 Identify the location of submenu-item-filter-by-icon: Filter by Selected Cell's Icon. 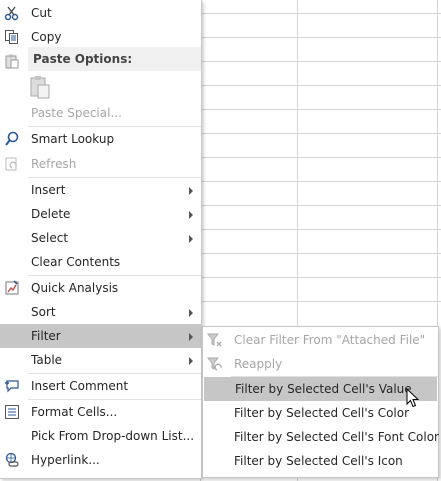
(320, 461).